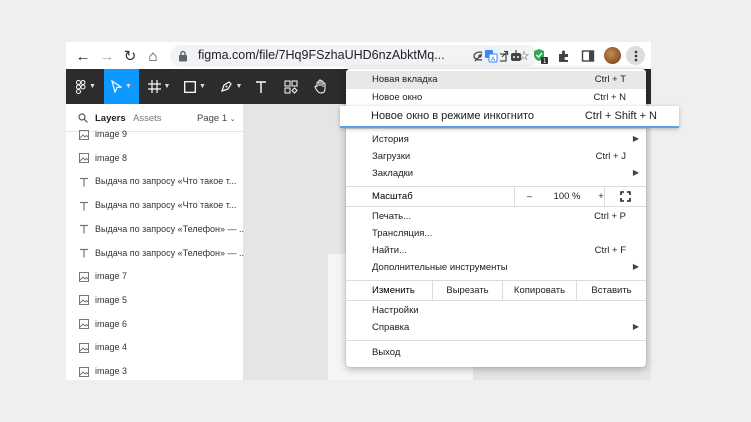 This screenshot has width=751, height=422. Describe the element at coordinates (540, 56) in the screenshot. I see `shield-check-icon: 1` at that location.